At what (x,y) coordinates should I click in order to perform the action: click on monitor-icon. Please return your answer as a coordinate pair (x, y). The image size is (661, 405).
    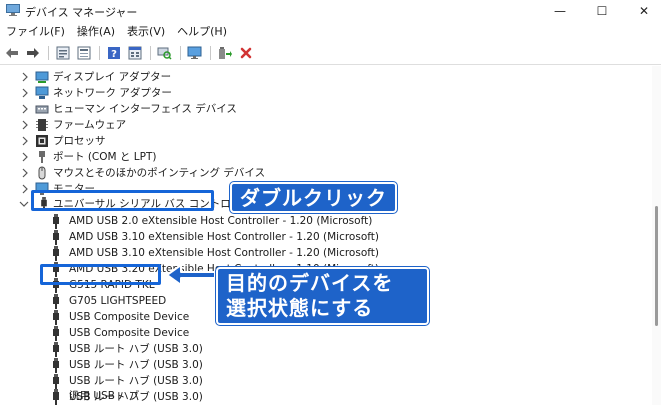
    Looking at the image, I should click on (194, 53).